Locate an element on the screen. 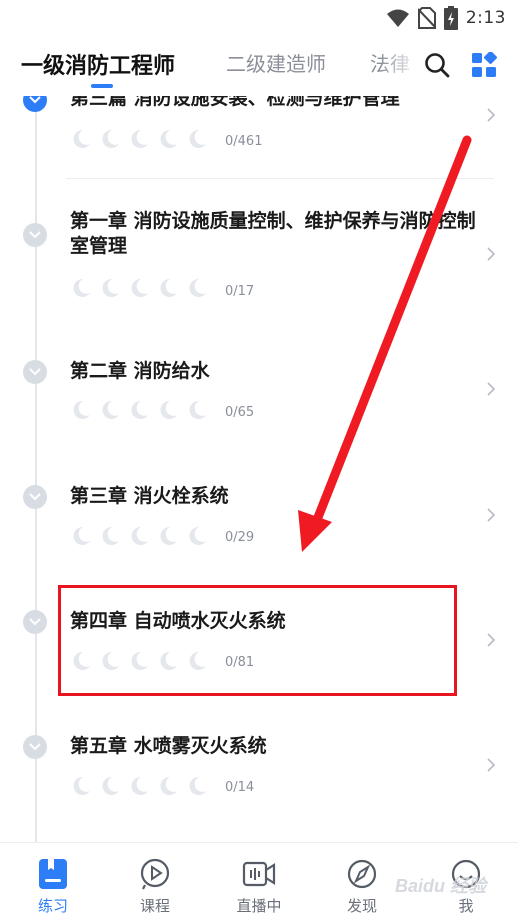 The image size is (518, 922). compass-icon is located at coordinates (362, 874).